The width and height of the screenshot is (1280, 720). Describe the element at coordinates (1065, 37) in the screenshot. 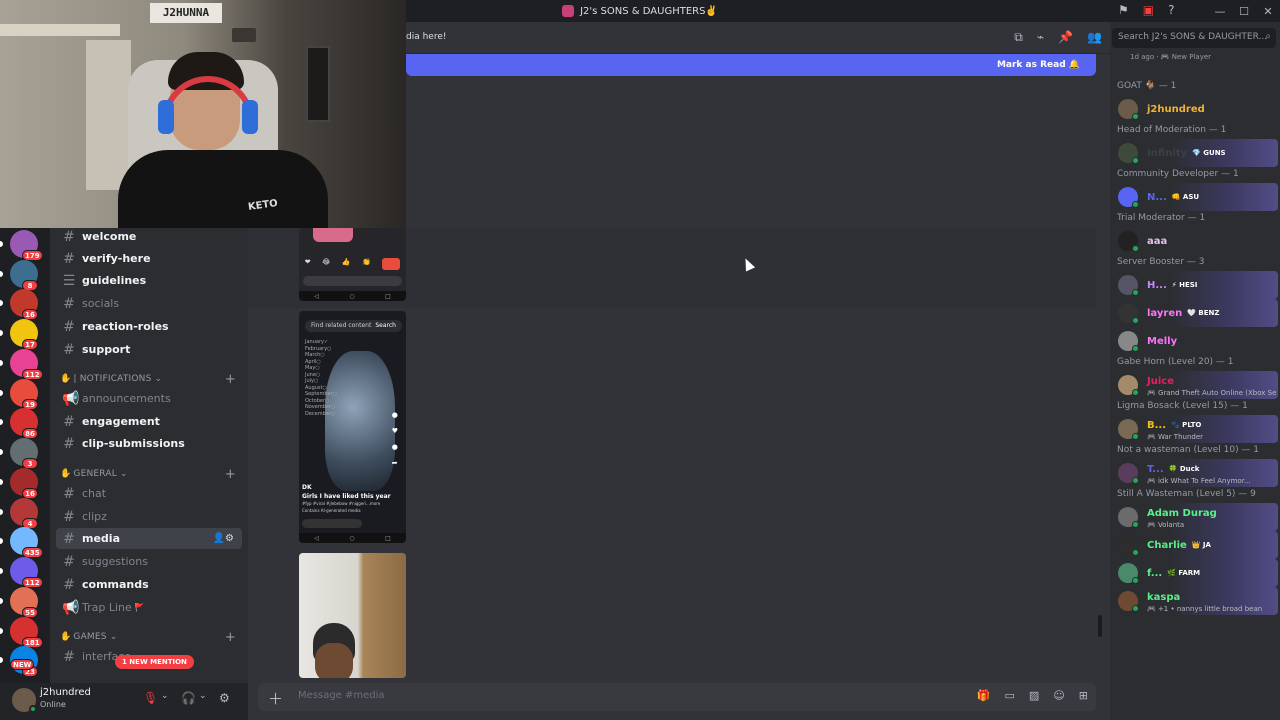

I see `pin-icon: 📌` at that location.